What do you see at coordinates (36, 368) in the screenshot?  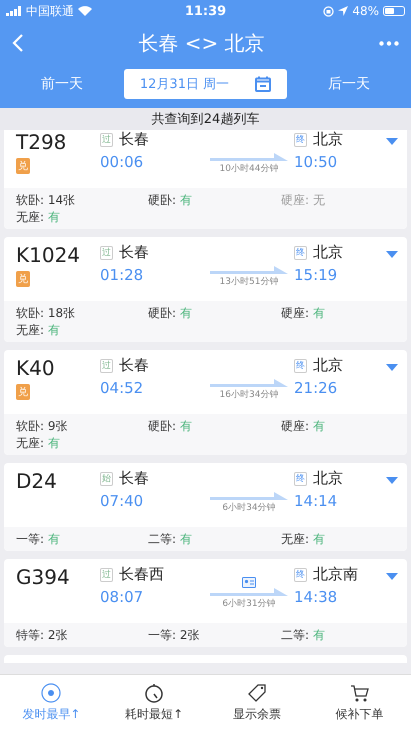 I see `train-number: K40` at bounding box center [36, 368].